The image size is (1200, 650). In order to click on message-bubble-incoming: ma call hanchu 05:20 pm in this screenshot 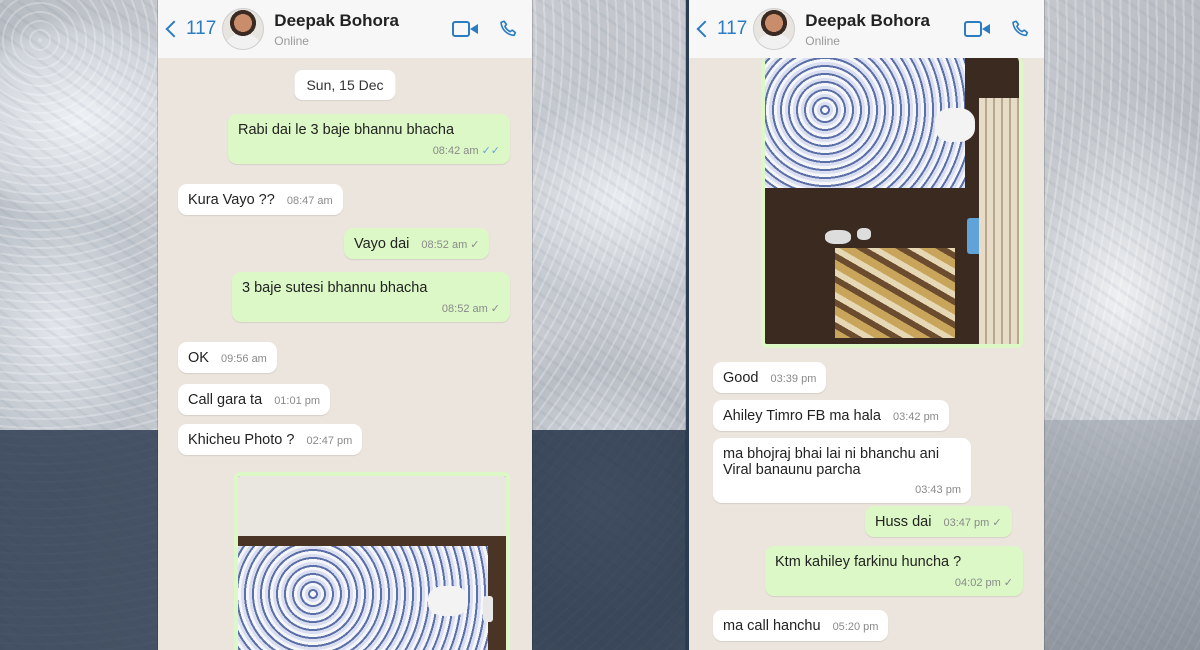, I will do `click(801, 625)`.